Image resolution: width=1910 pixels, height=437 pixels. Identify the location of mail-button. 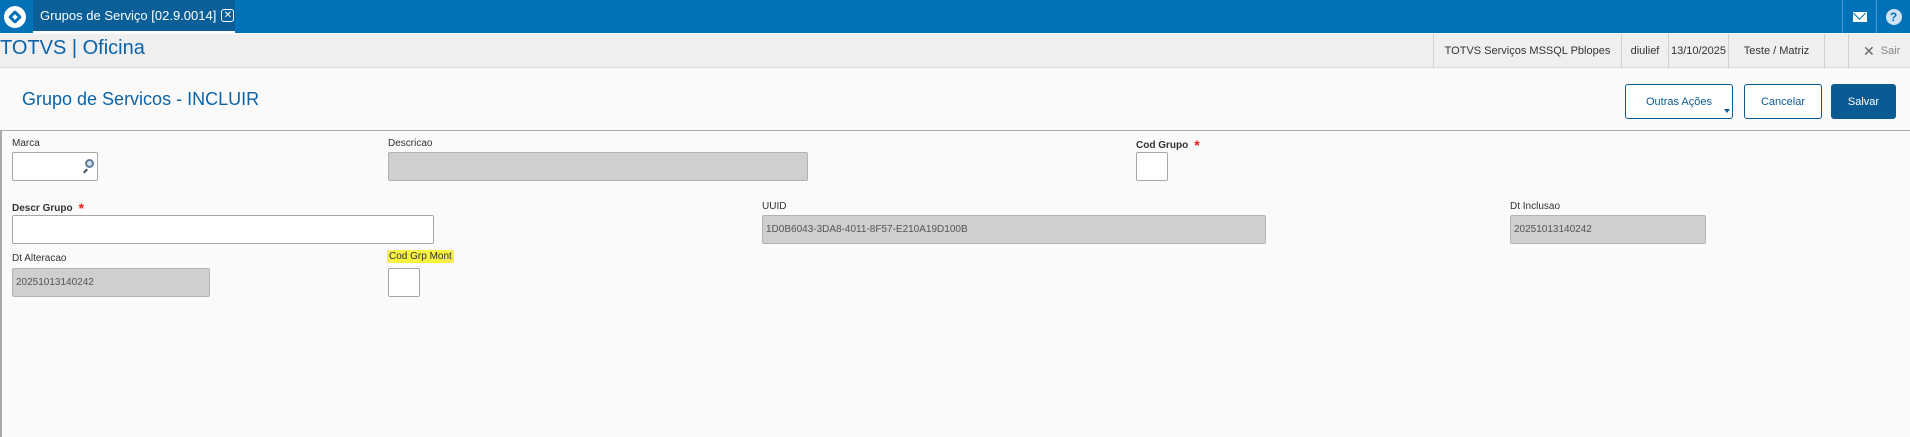
(1859, 16).